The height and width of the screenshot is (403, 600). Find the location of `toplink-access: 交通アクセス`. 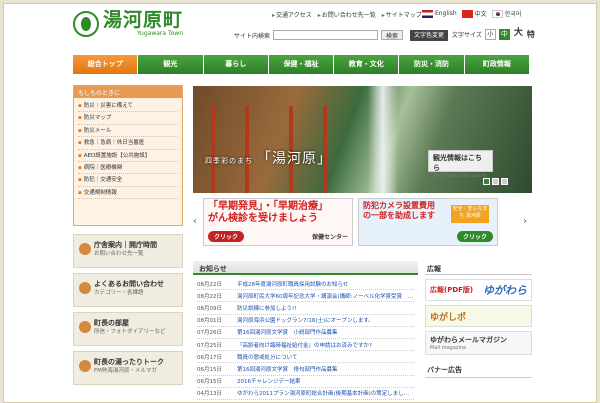

toplink-access: 交通アクセス is located at coordinates (292, 14).